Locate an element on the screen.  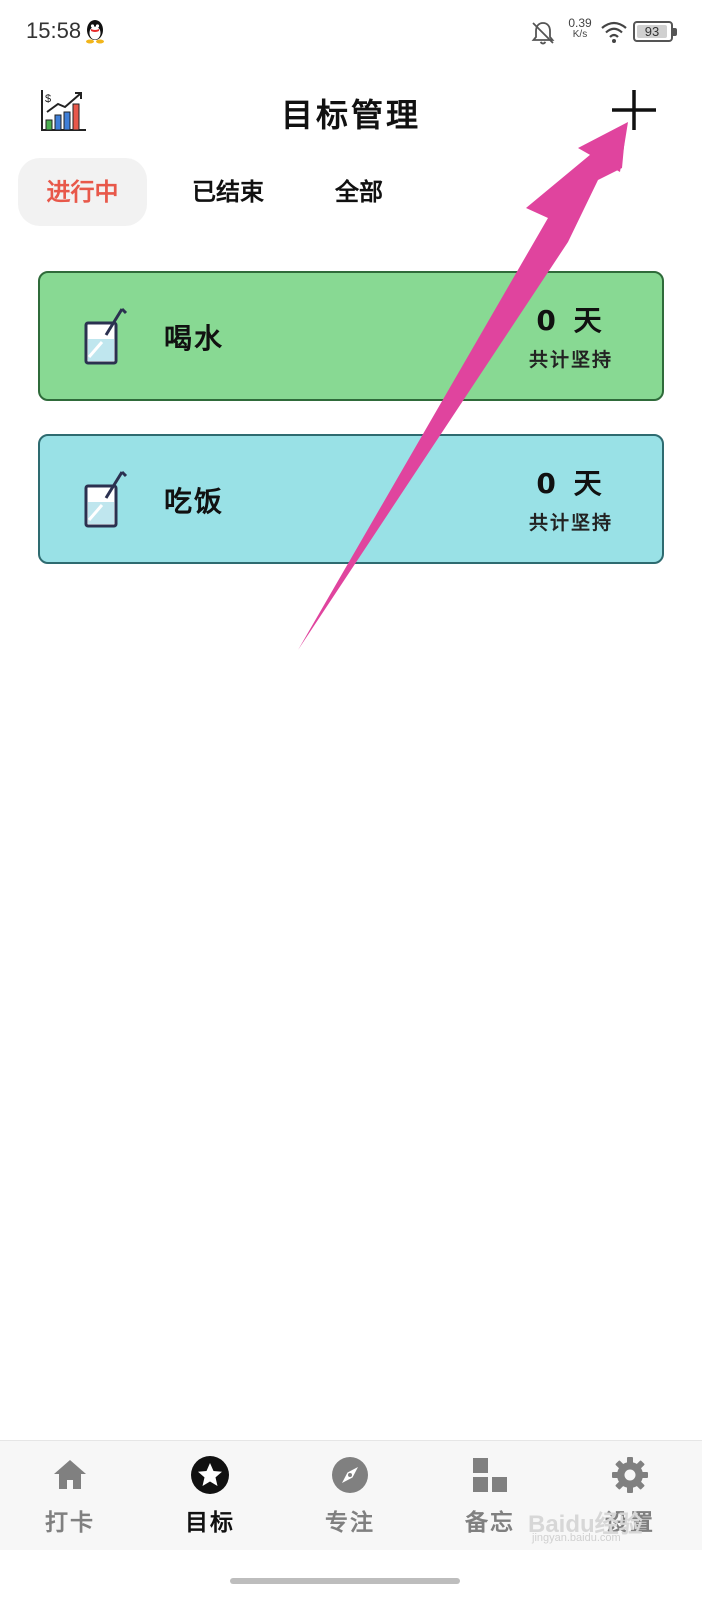
tab-in-progress: 进行中 is located at coordinates (82, 192).